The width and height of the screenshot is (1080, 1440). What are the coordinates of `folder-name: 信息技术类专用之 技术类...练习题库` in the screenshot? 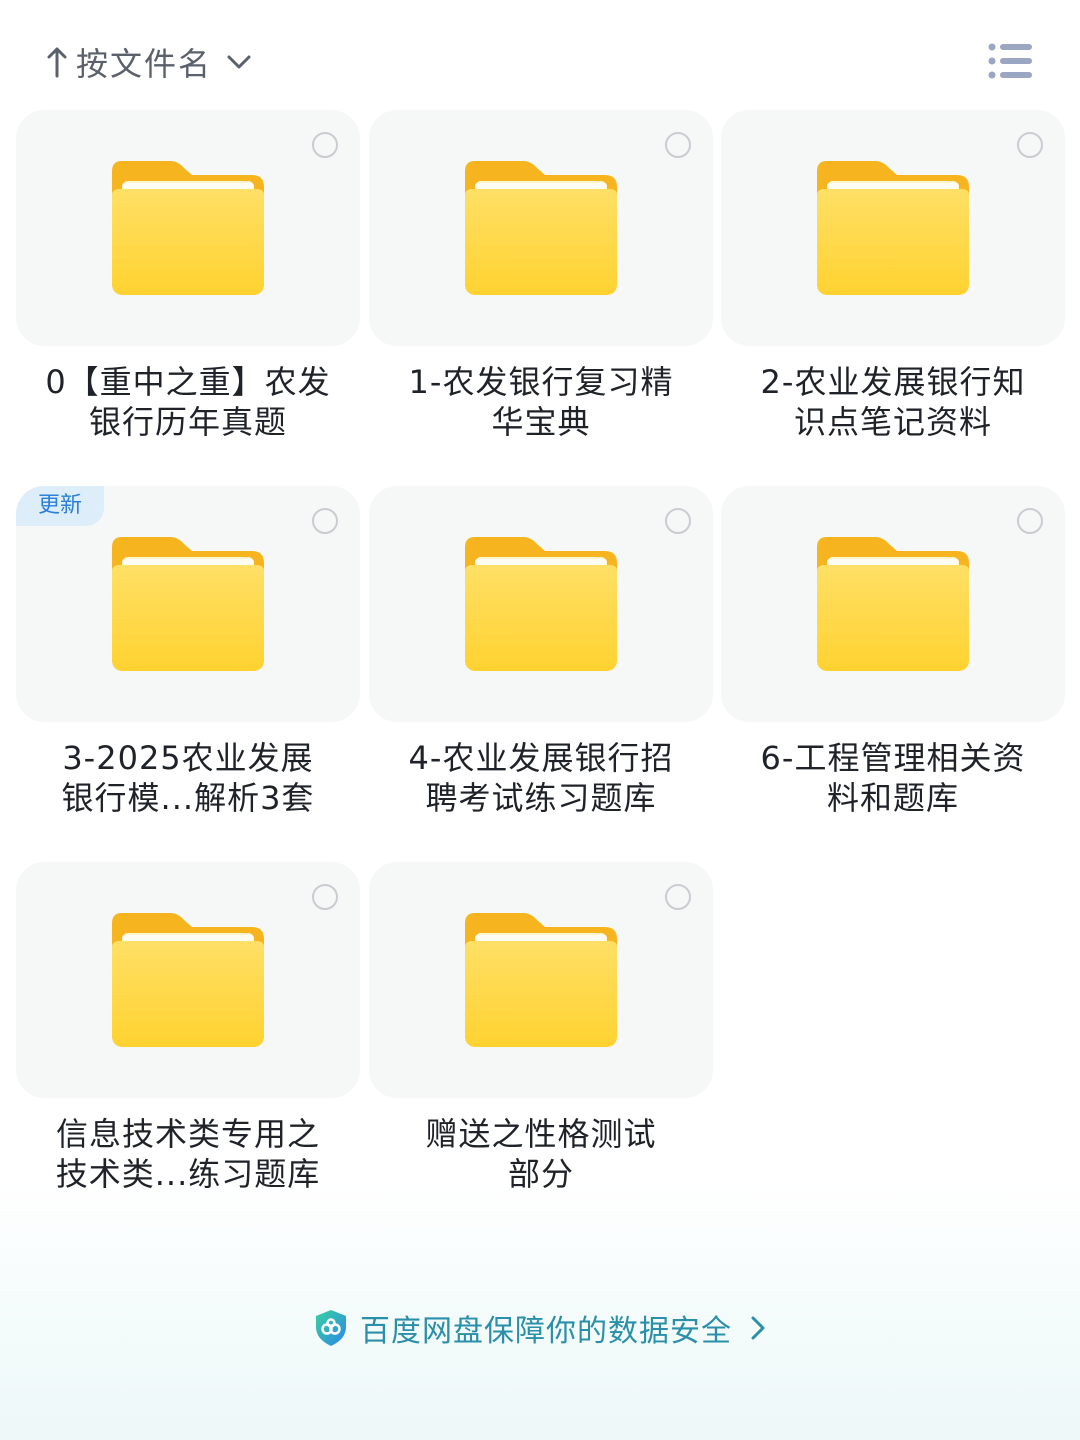 It's located at (188, 1154).